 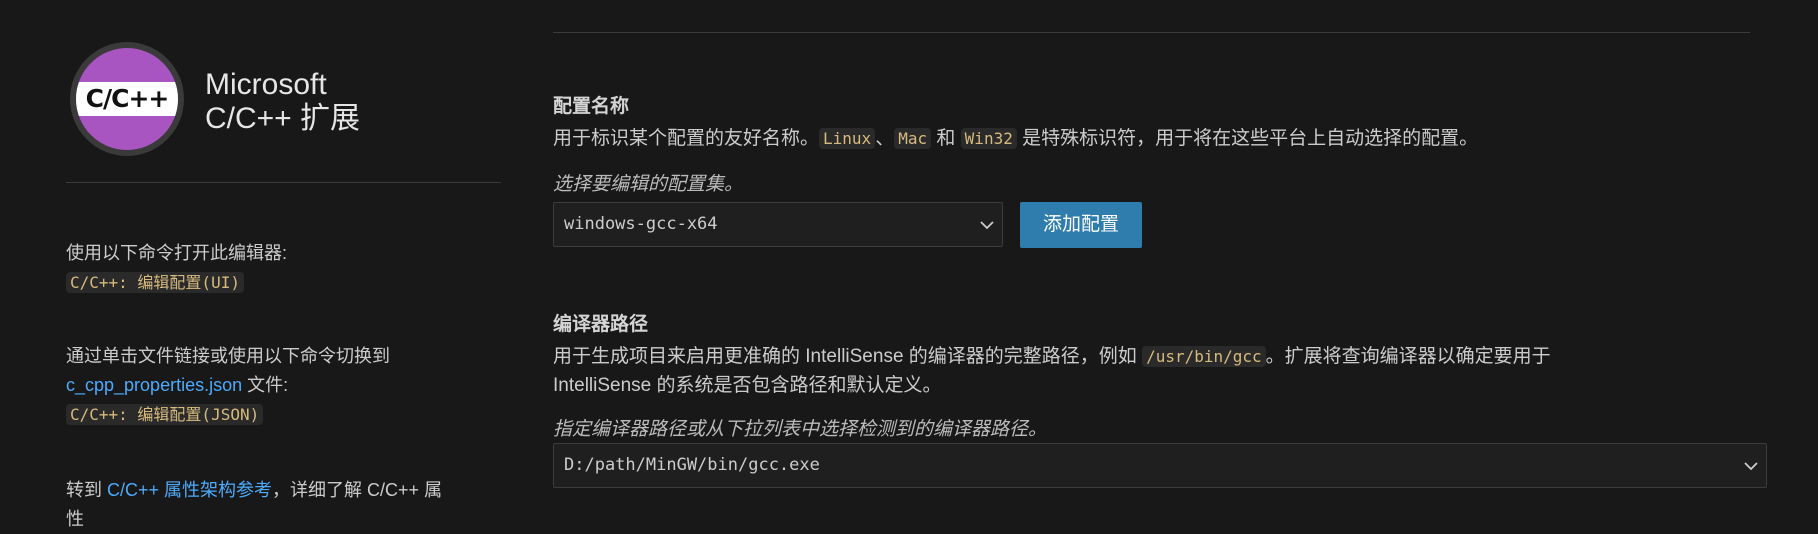 What do you see at coordinates (1151, 32) in the screenshot?
I see `top-divider` at bounding box center [1151, 32].